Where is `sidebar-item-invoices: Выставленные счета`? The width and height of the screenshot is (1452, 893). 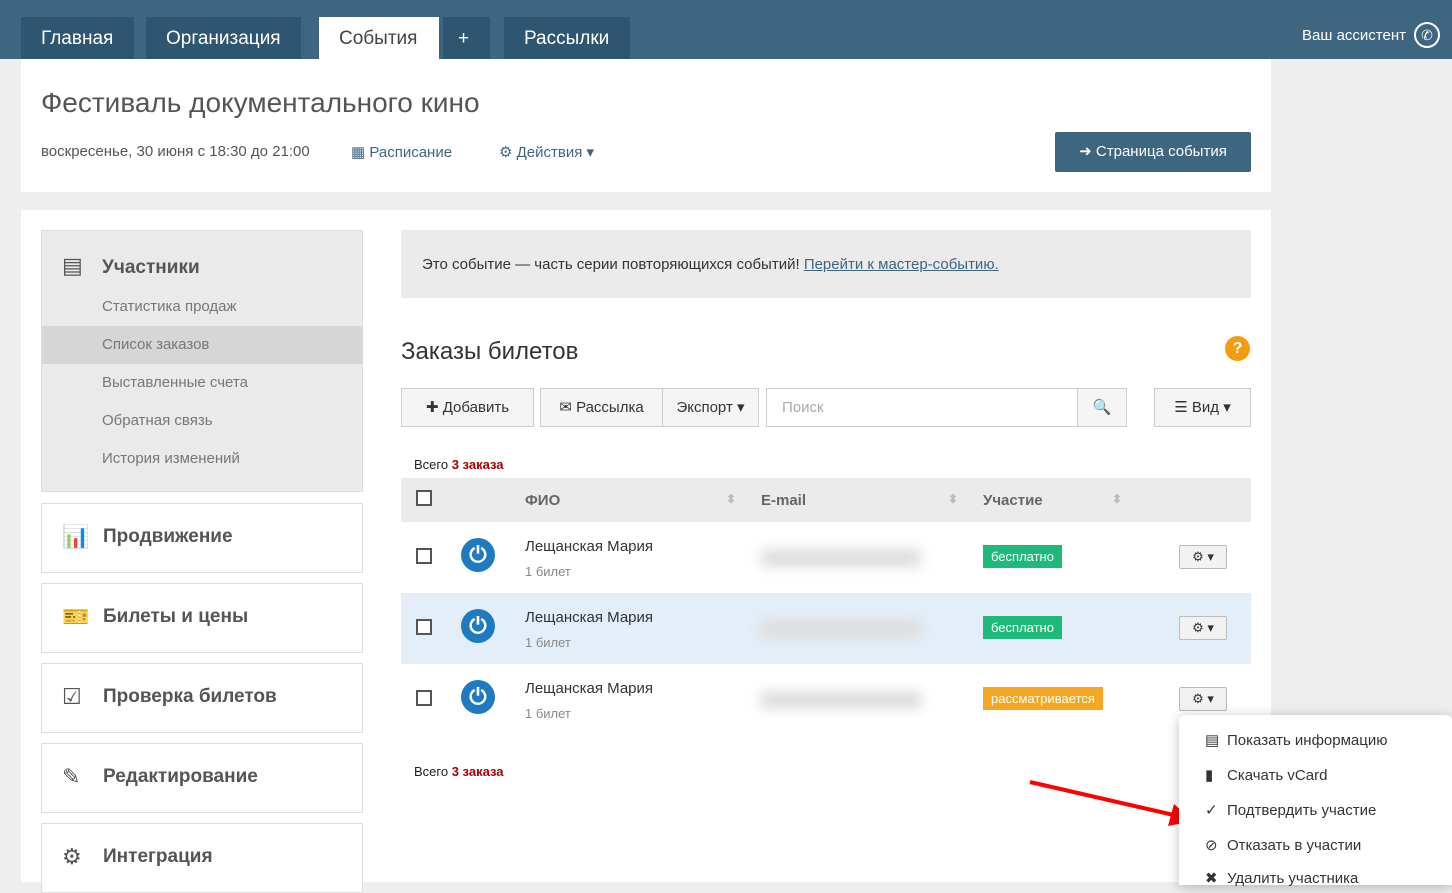 sidebar-item-invoices: Выставленные счета is located at coordinates (202, 383).